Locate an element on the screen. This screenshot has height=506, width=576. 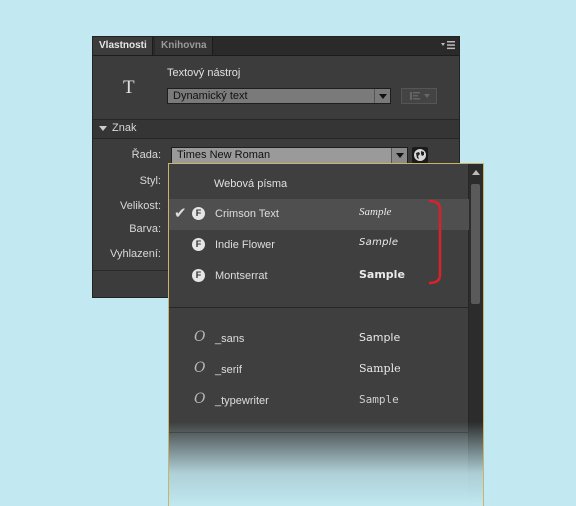
tab-library: Knihovna is located at coordinates (184, 46).